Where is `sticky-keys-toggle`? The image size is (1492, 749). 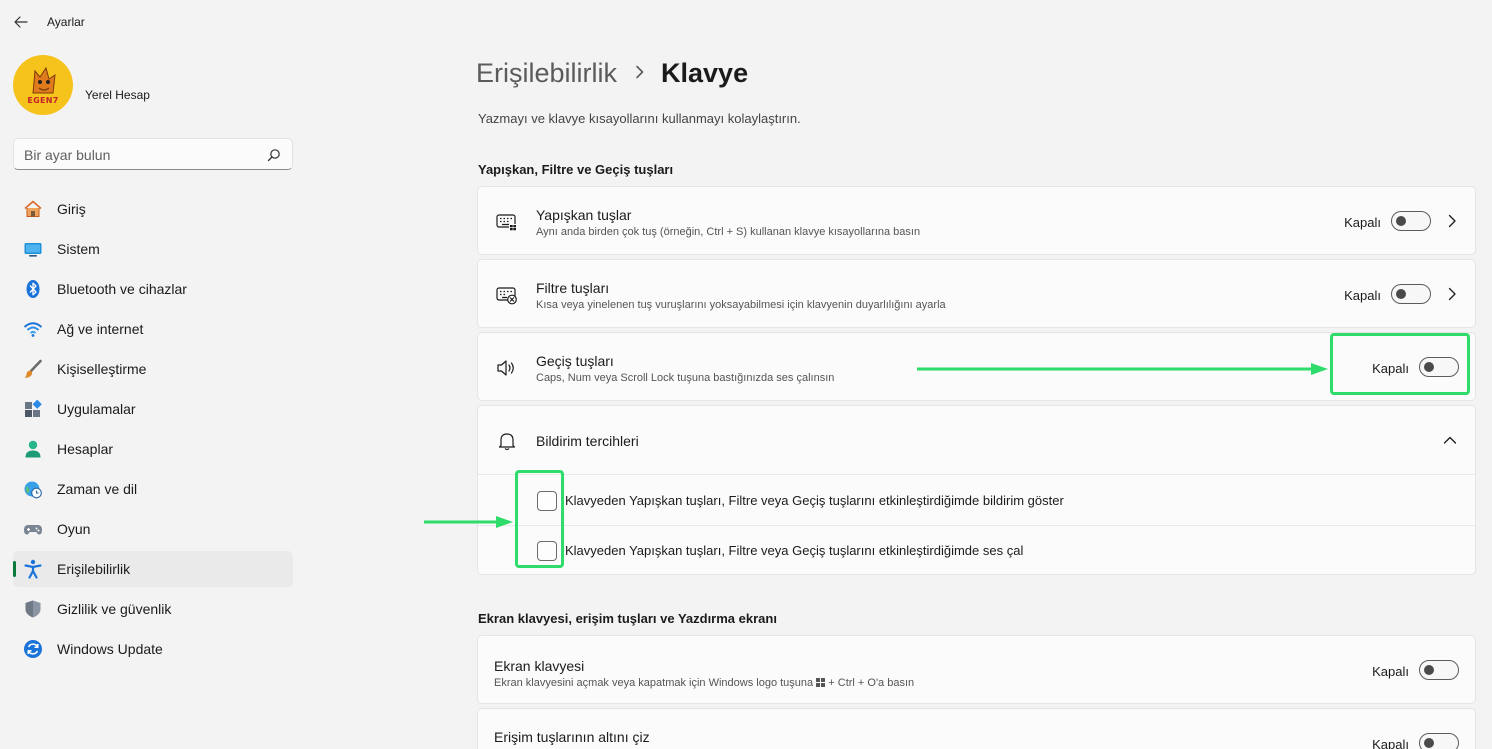
sticky-keys-toggle is located at coordinates (1411, 221).